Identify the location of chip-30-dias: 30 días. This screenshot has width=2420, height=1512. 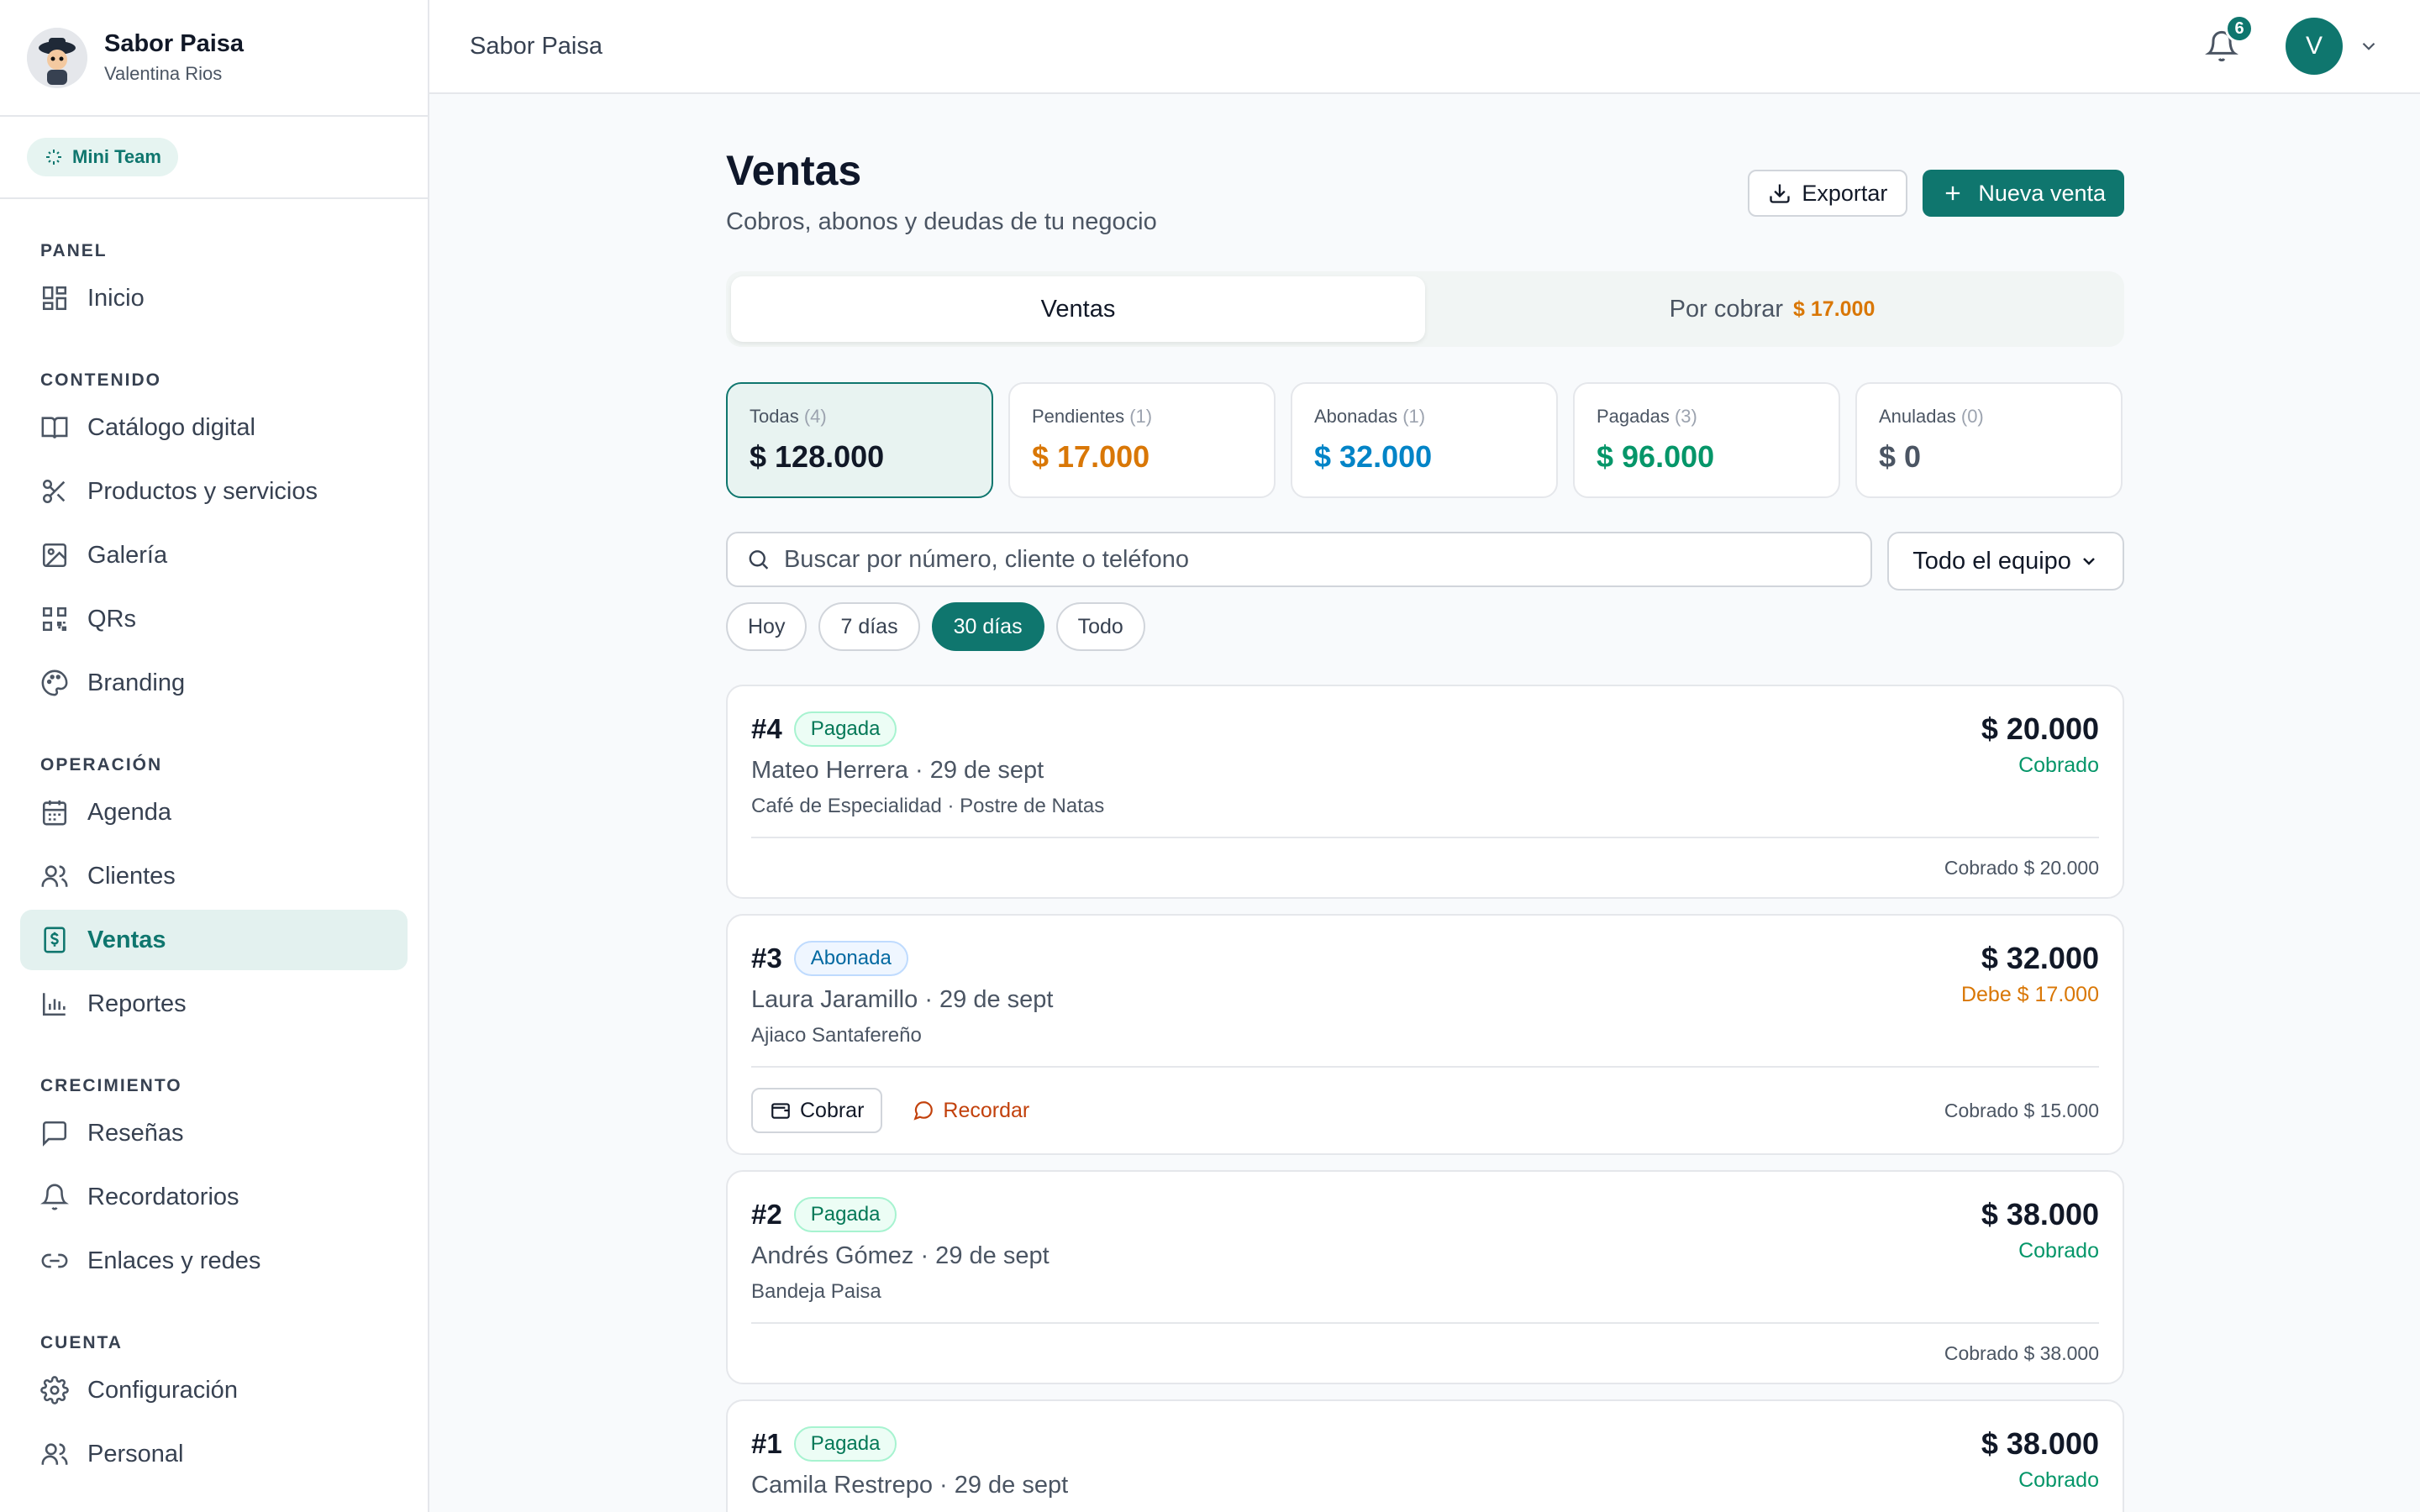
(988, 626).